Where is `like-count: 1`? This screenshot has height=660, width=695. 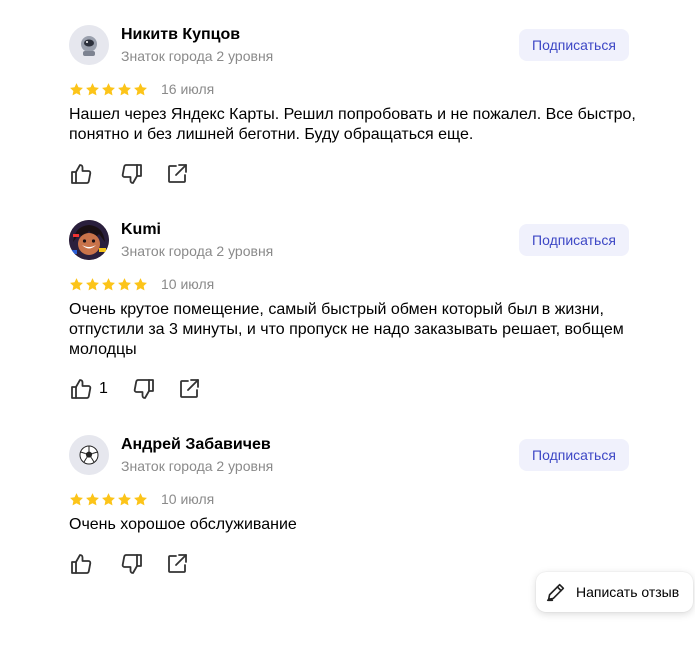
like-count: 1 is located at coordinates (103, 388).